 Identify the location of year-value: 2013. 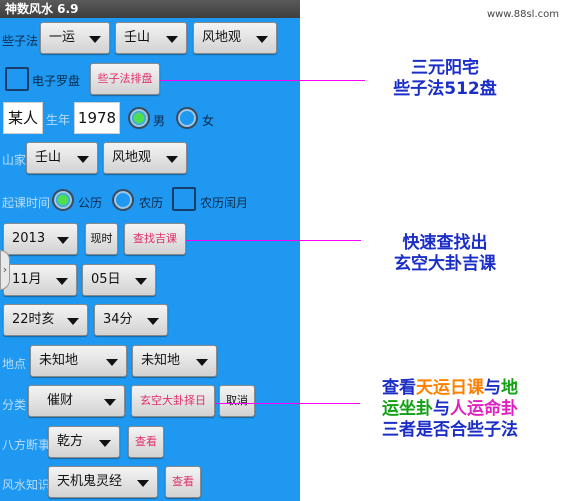
(29, 238).